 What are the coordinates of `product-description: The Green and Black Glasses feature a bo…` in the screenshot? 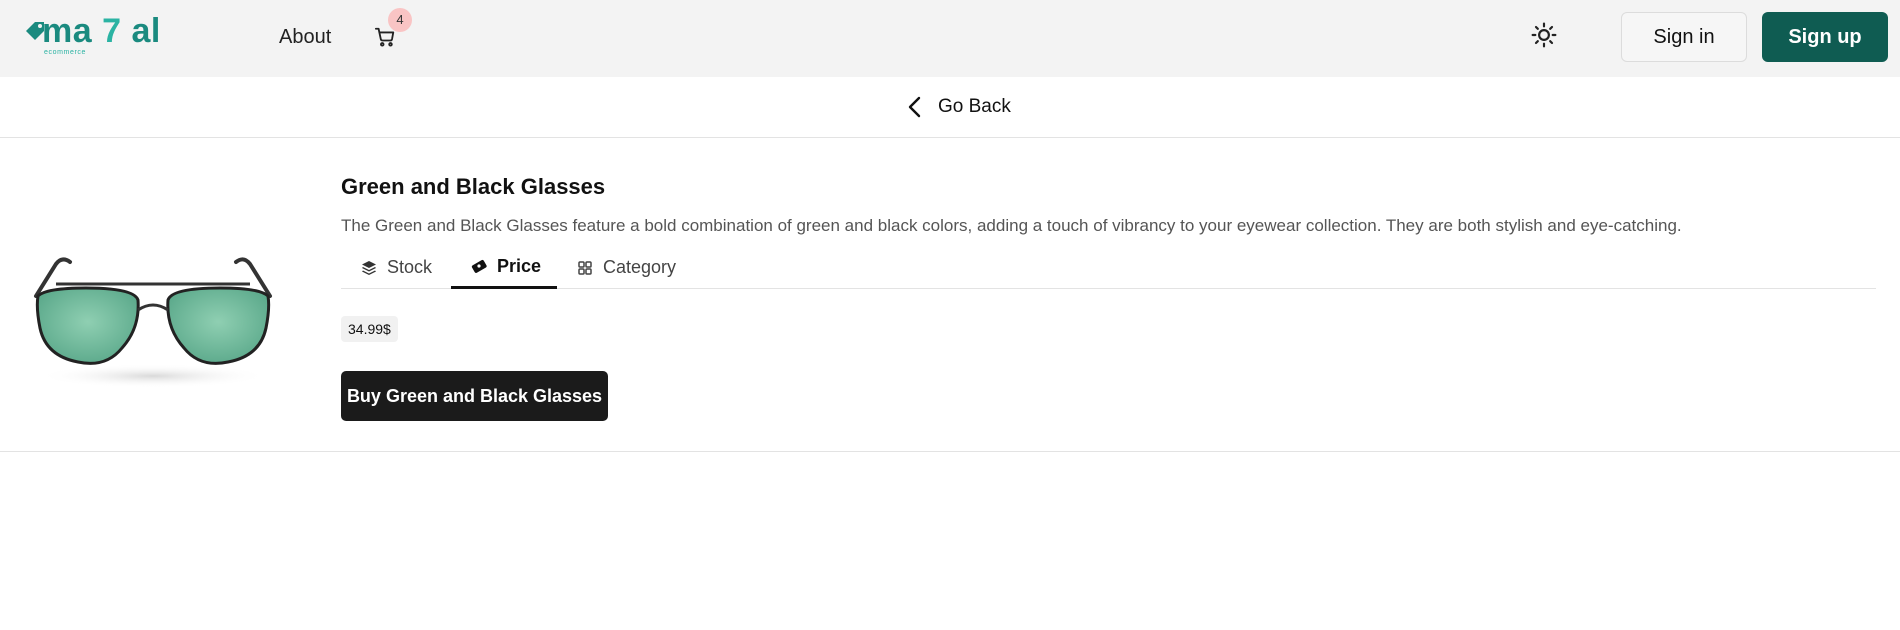 It's located at (1011, 225).